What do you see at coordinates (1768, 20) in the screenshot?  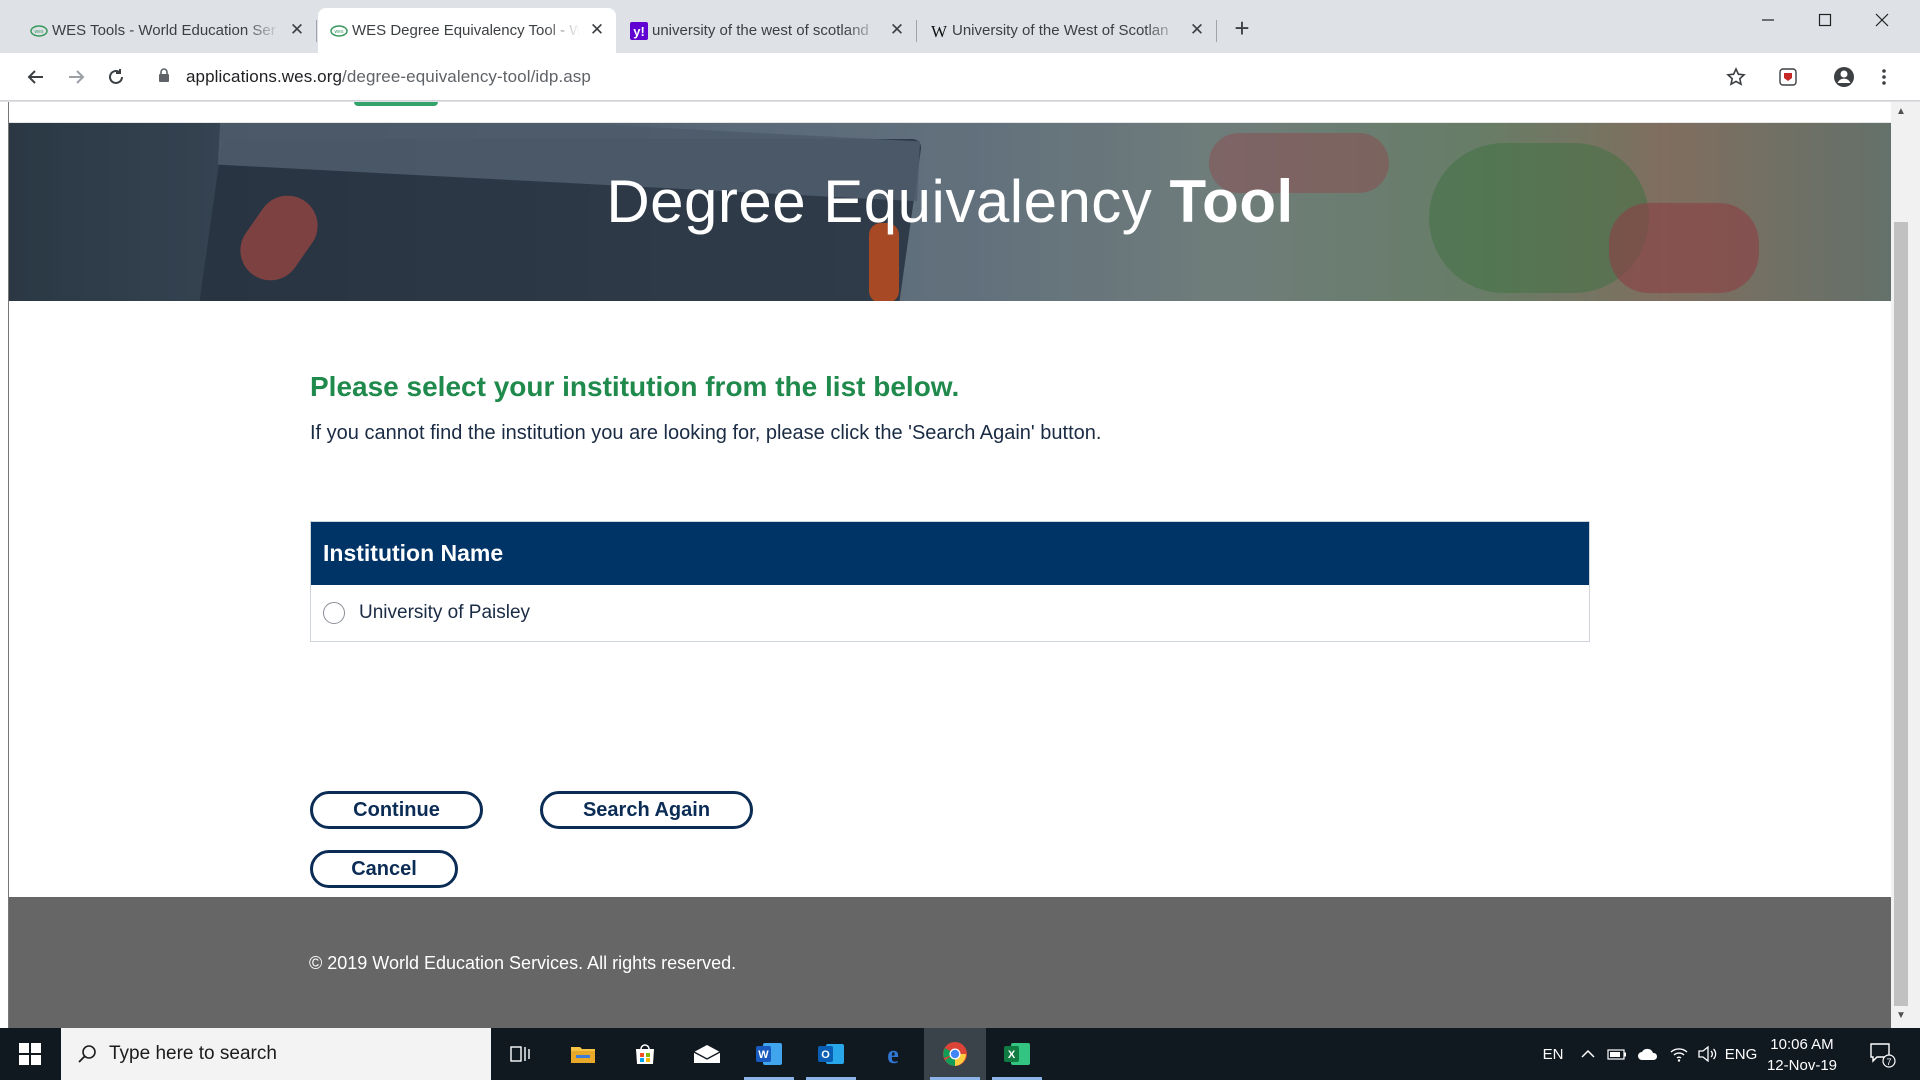 I see `minimize-icon` at bounding box center [1768, 20].